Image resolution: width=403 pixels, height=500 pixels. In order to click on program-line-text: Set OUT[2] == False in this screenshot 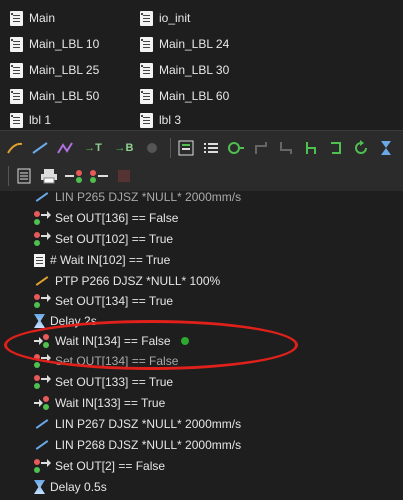, I will do `click(110, 466)`.